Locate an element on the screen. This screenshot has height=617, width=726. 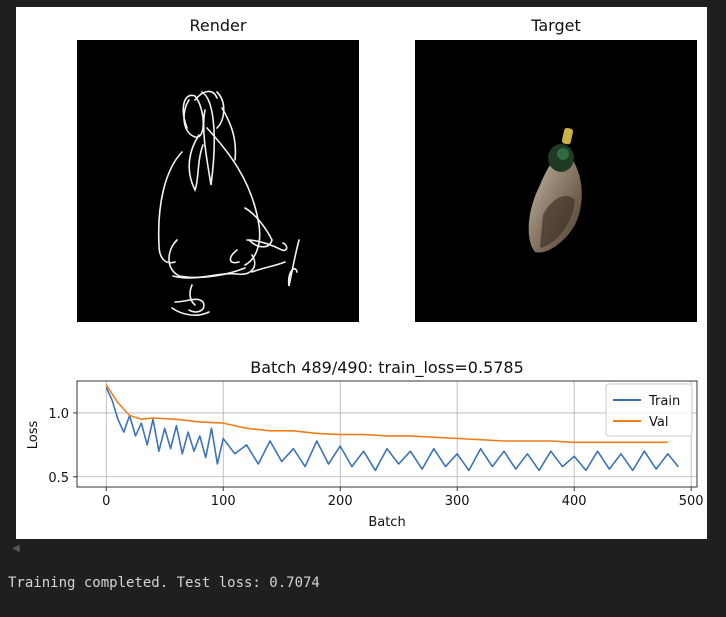
x-axis-label: Batch is located at coordinates (386, 522).